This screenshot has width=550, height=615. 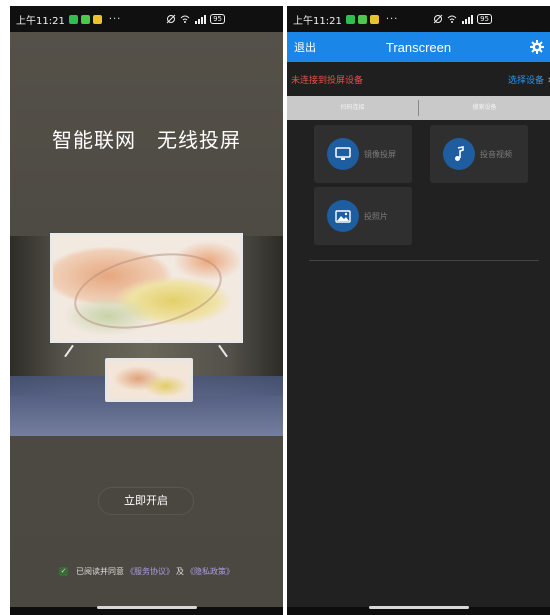 What do you see at coordinates (479, 154) in the screenshot?
I see `cast-audio-video-tile: 投音视频` at bounding box center [479, 154].